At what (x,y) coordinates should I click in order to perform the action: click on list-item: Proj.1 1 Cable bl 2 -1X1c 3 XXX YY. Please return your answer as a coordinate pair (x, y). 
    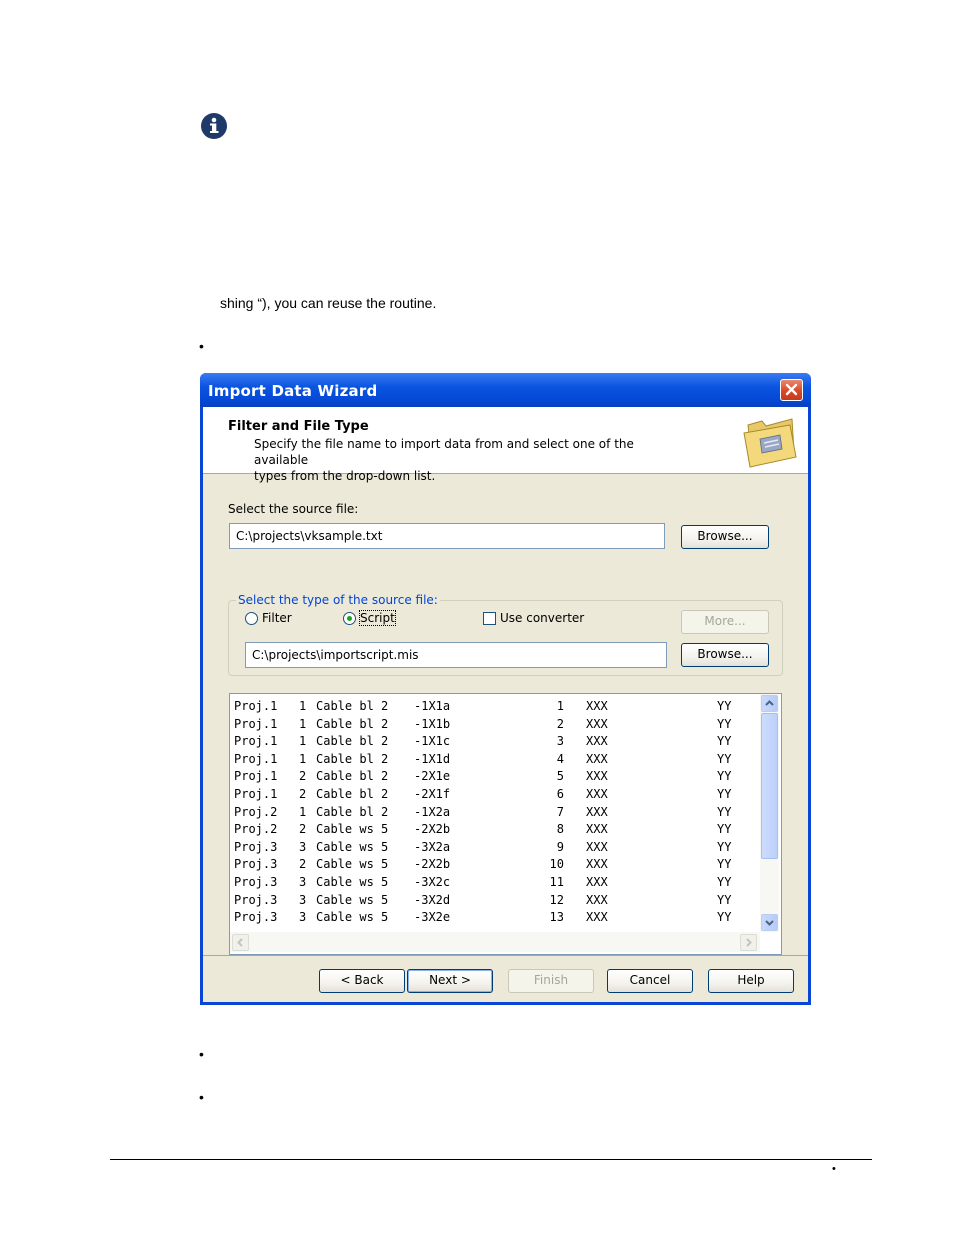
    Looking at the image, I should click on (496, 742).